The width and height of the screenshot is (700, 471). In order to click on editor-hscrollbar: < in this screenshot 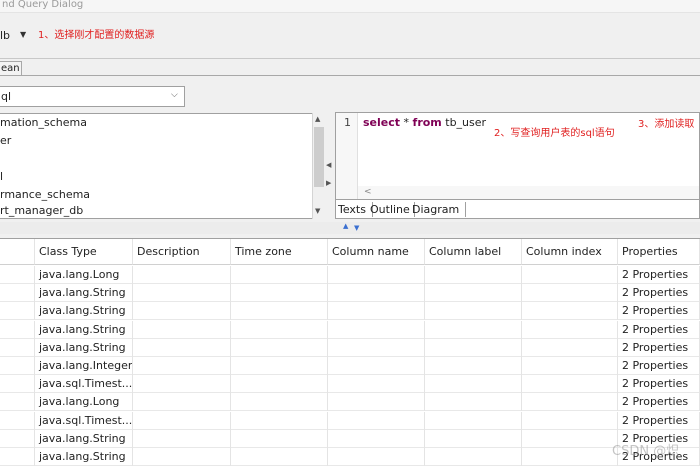, I will do `click(528, 192)`.